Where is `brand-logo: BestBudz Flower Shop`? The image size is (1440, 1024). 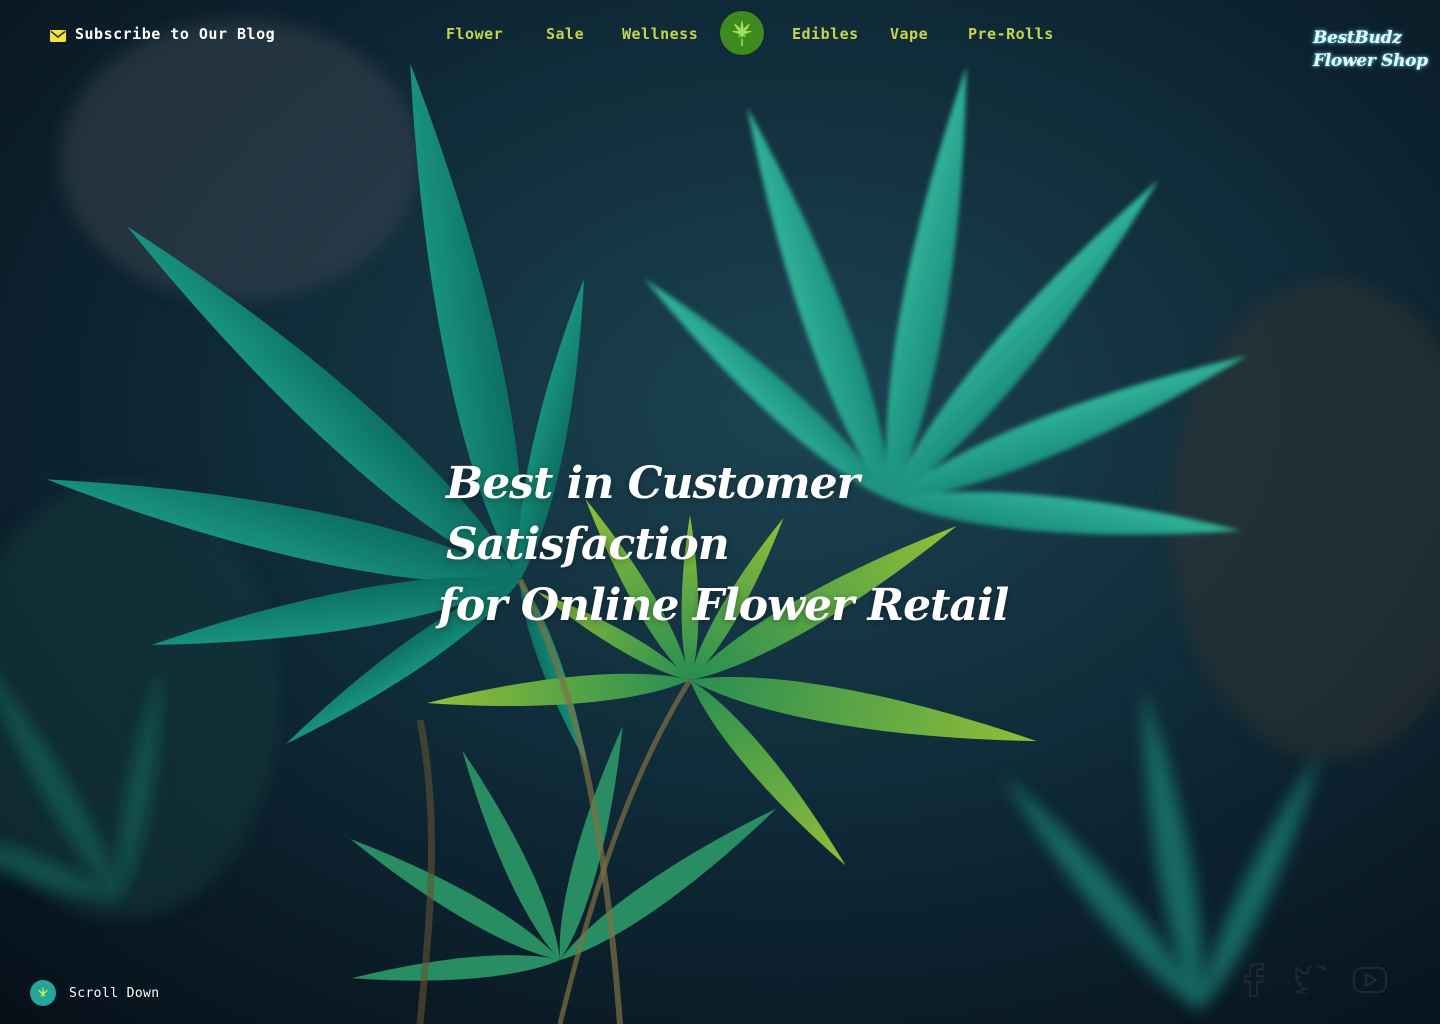 brand-logo: BestBudz Flower Shop is located at coordinates (1370, 50).